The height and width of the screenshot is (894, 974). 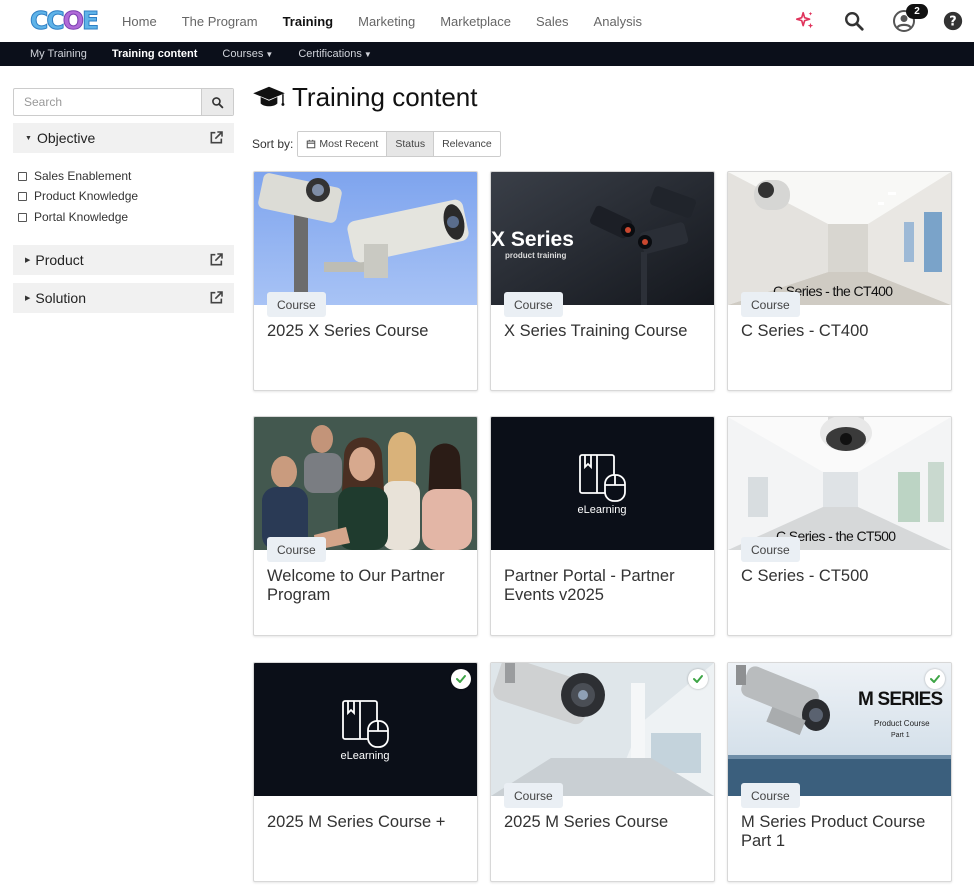 I want to click on course-thumbnail: M SERIES Product Course Part 1, so click(x=839, y=729).